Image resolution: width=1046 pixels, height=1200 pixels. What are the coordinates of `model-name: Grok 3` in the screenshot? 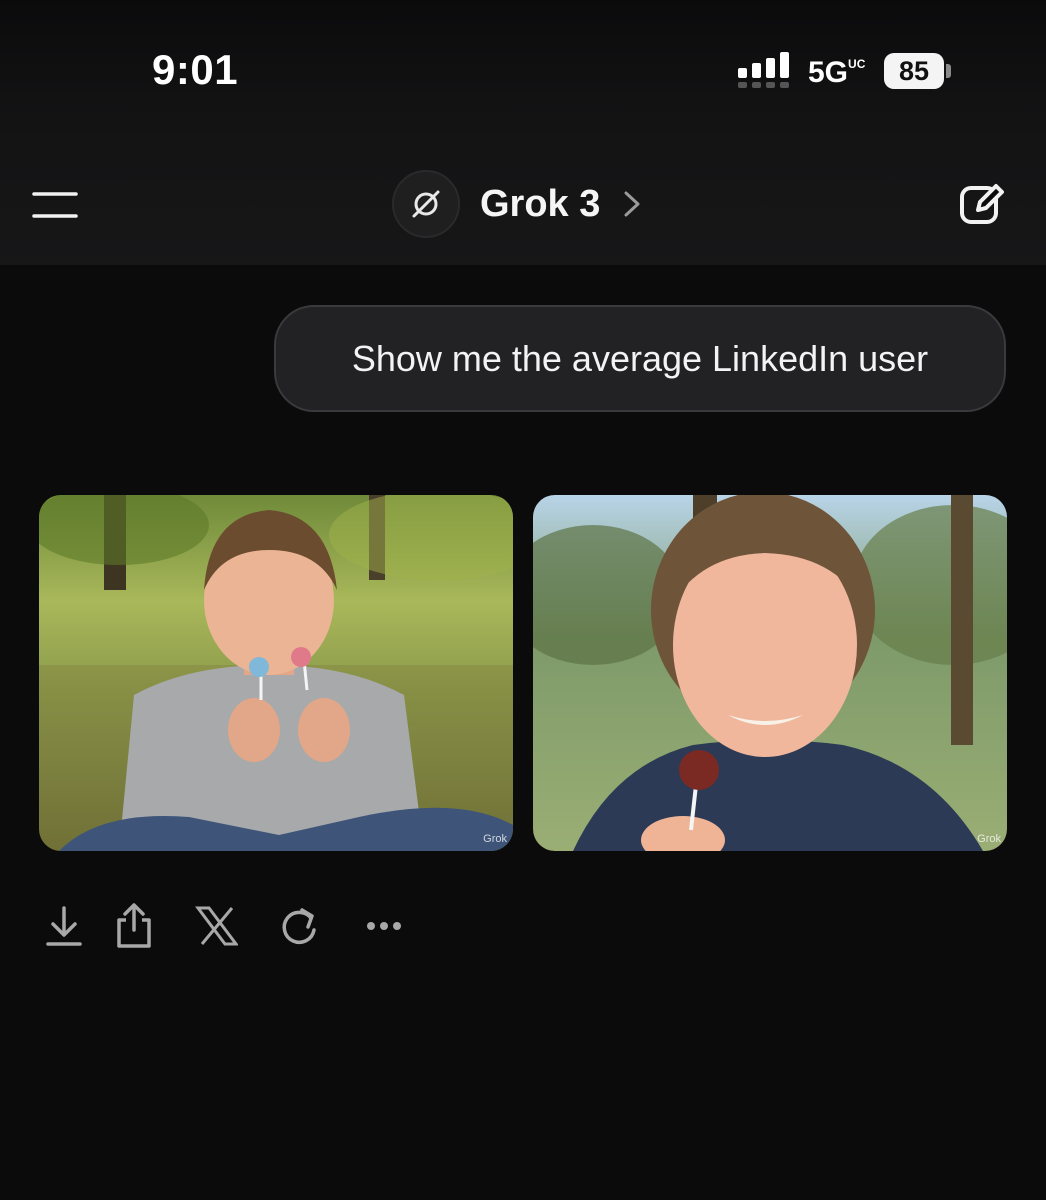 It's located at (540, 203).